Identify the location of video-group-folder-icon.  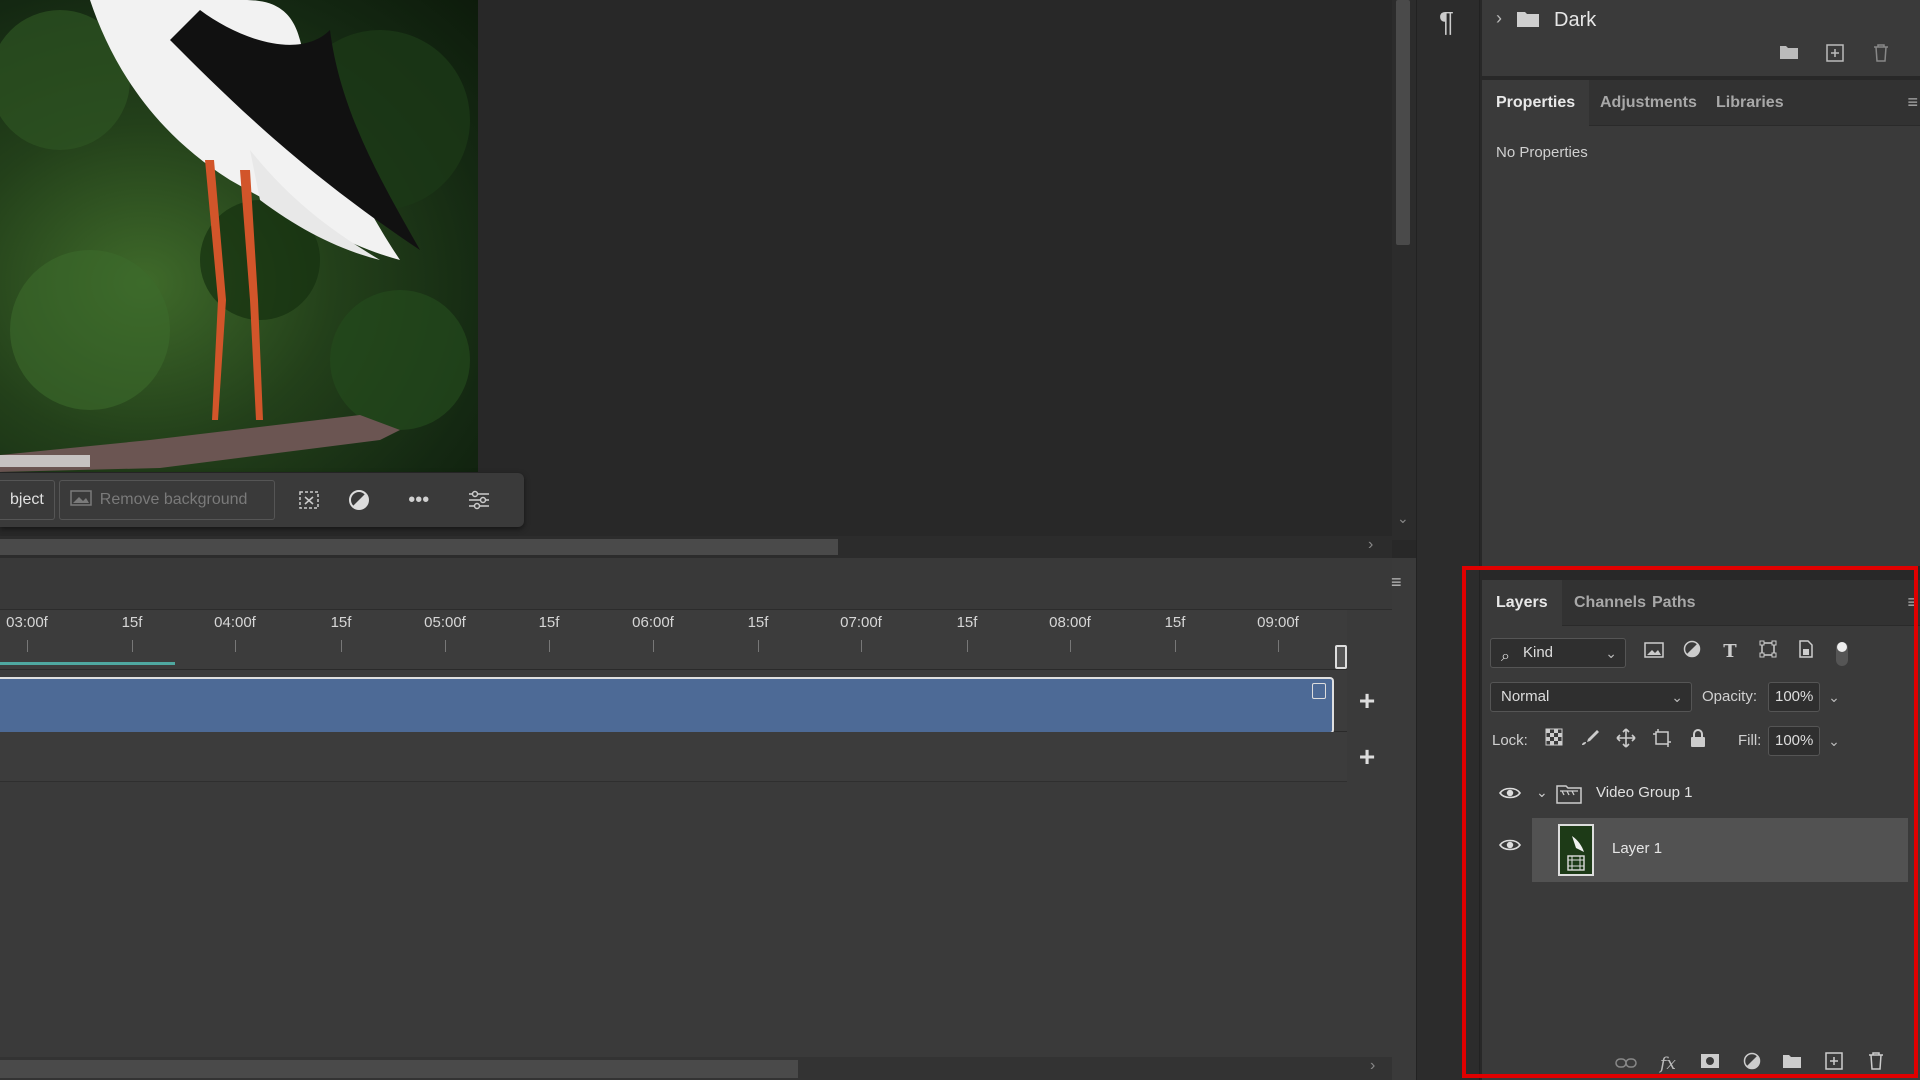
(1569, 794).